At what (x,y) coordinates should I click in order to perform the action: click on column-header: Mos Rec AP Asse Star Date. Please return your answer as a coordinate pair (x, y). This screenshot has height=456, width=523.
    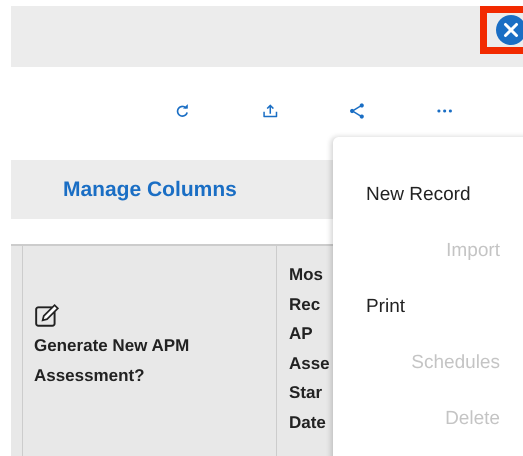
    Looking at the image, I should click on (309, 348).